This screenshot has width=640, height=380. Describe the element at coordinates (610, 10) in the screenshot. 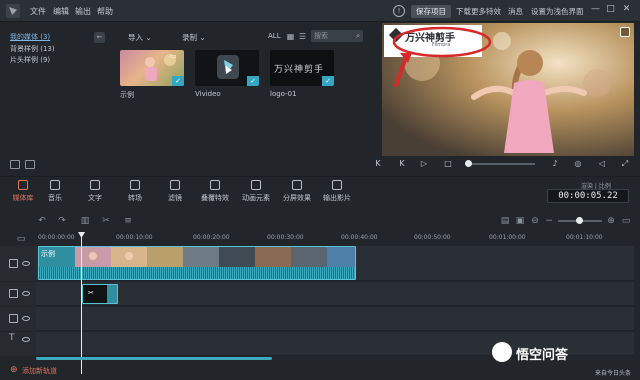

I see `restore-icon: □` at that location.